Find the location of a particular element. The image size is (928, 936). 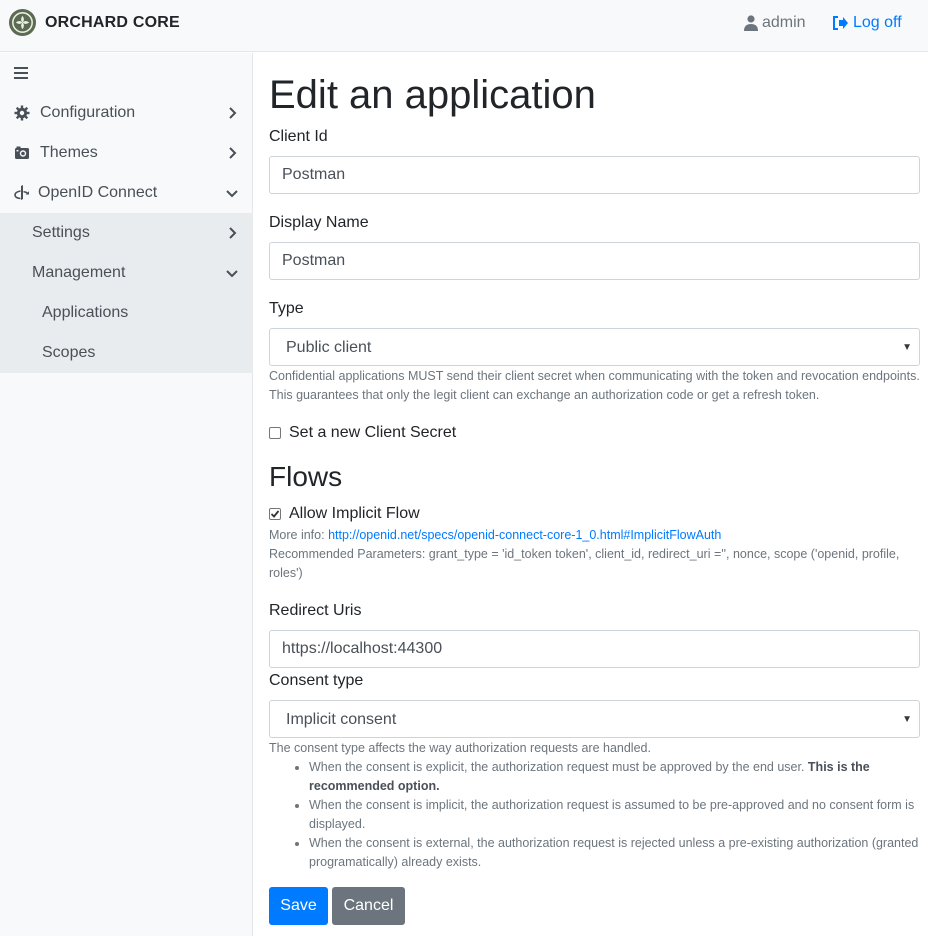

sidebar-item-themes: Themes is located at coordinates (126, 153).